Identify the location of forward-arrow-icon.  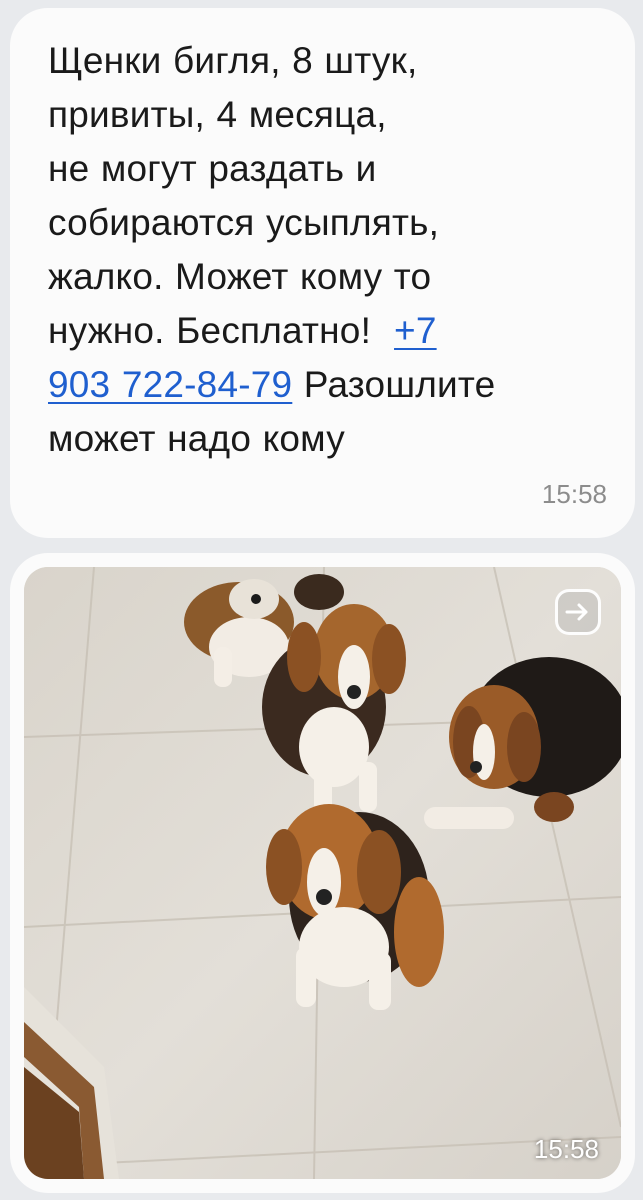
(576, 612).